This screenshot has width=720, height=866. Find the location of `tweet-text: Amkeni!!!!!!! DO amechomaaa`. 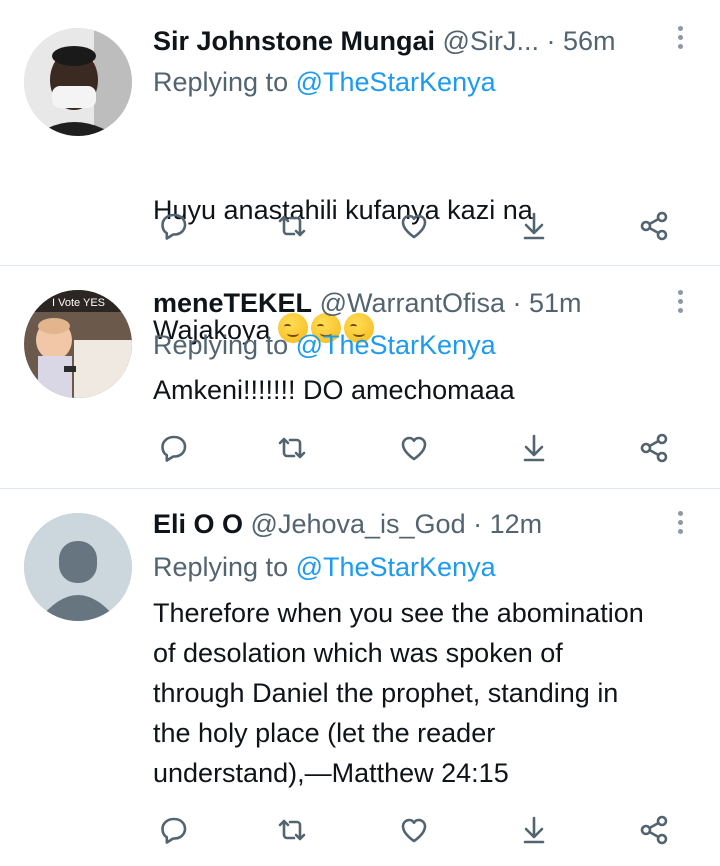

tweet-text: Amkeni!!!!!!! DO amechomaaa is located at coordinates (334, 390).